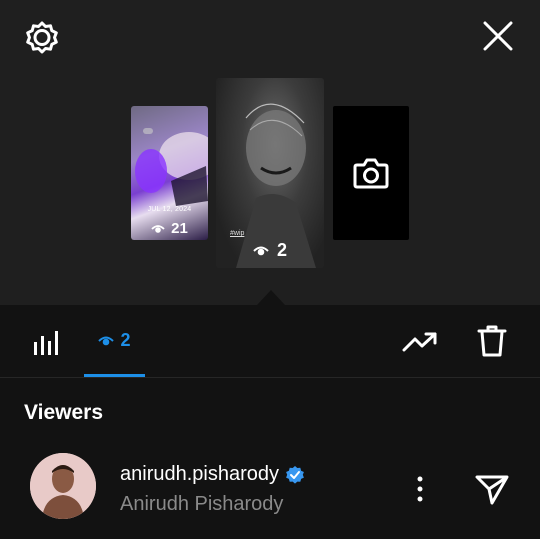  What do you see at coordinates (169, 173) in the screenshot?
I see `story-thumbnail-previous: JUL 12, 2024 21` at bounding box center [169, 173].